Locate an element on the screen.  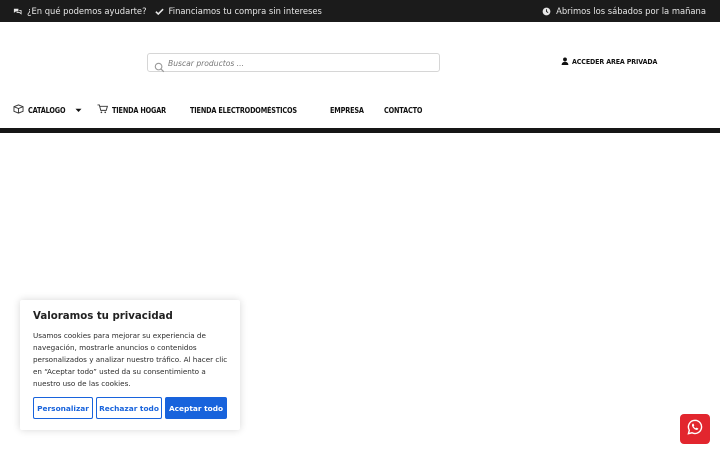
nav-label-tienda-hogar: TIENDA HOGAR is located at coordinates (139, 110).